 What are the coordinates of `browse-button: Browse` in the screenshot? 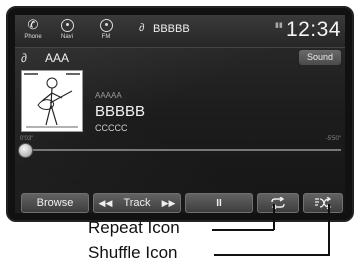 It's located at (55, 203).